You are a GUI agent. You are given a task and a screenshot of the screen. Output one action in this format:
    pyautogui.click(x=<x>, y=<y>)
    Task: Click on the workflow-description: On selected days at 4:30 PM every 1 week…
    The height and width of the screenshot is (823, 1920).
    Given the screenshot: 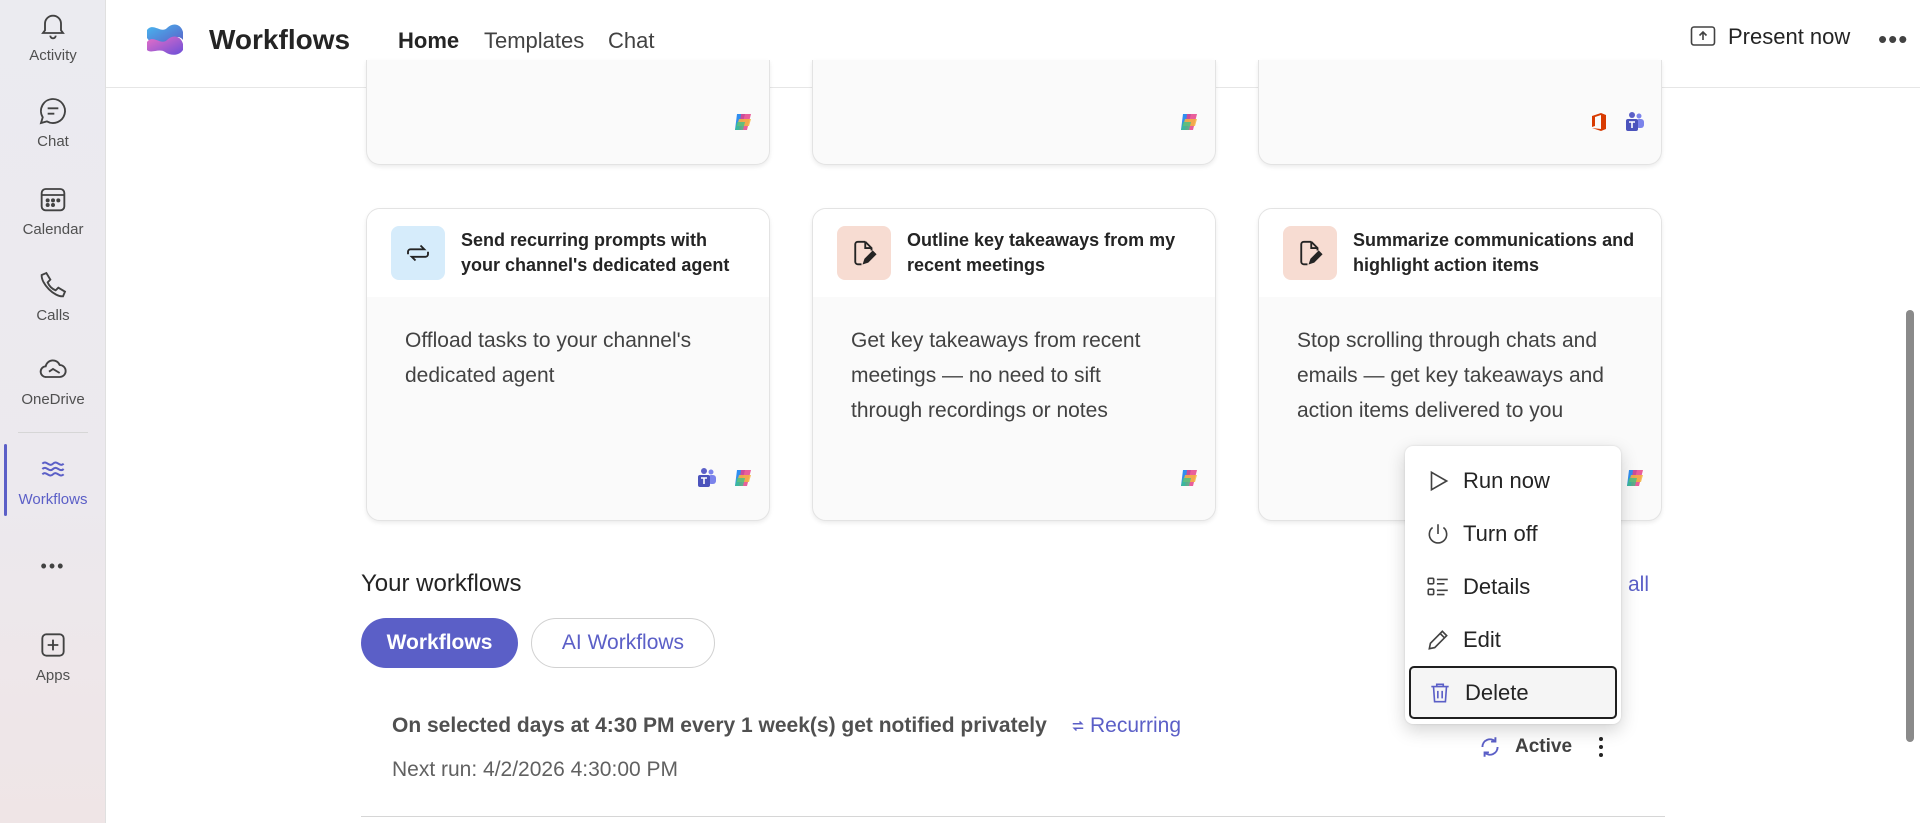 What is the action you would take?
    pyautogui.click(x=719, y=725)
    